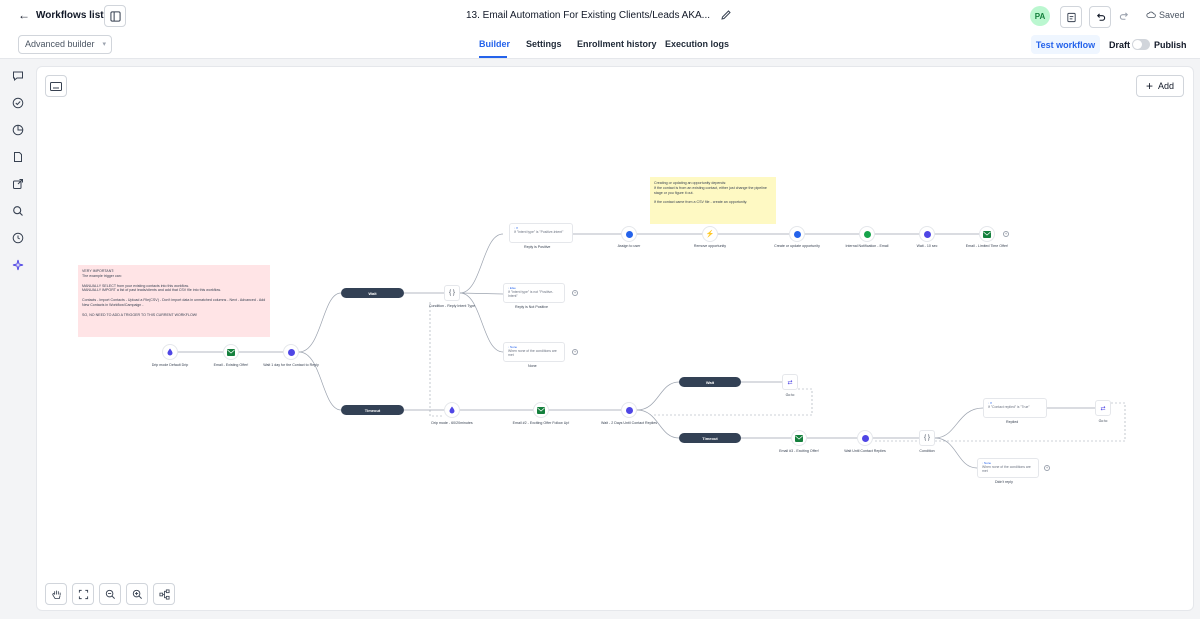 The image size is (1200, 619). I want to click on zoom-in-button, so click(137, 594).